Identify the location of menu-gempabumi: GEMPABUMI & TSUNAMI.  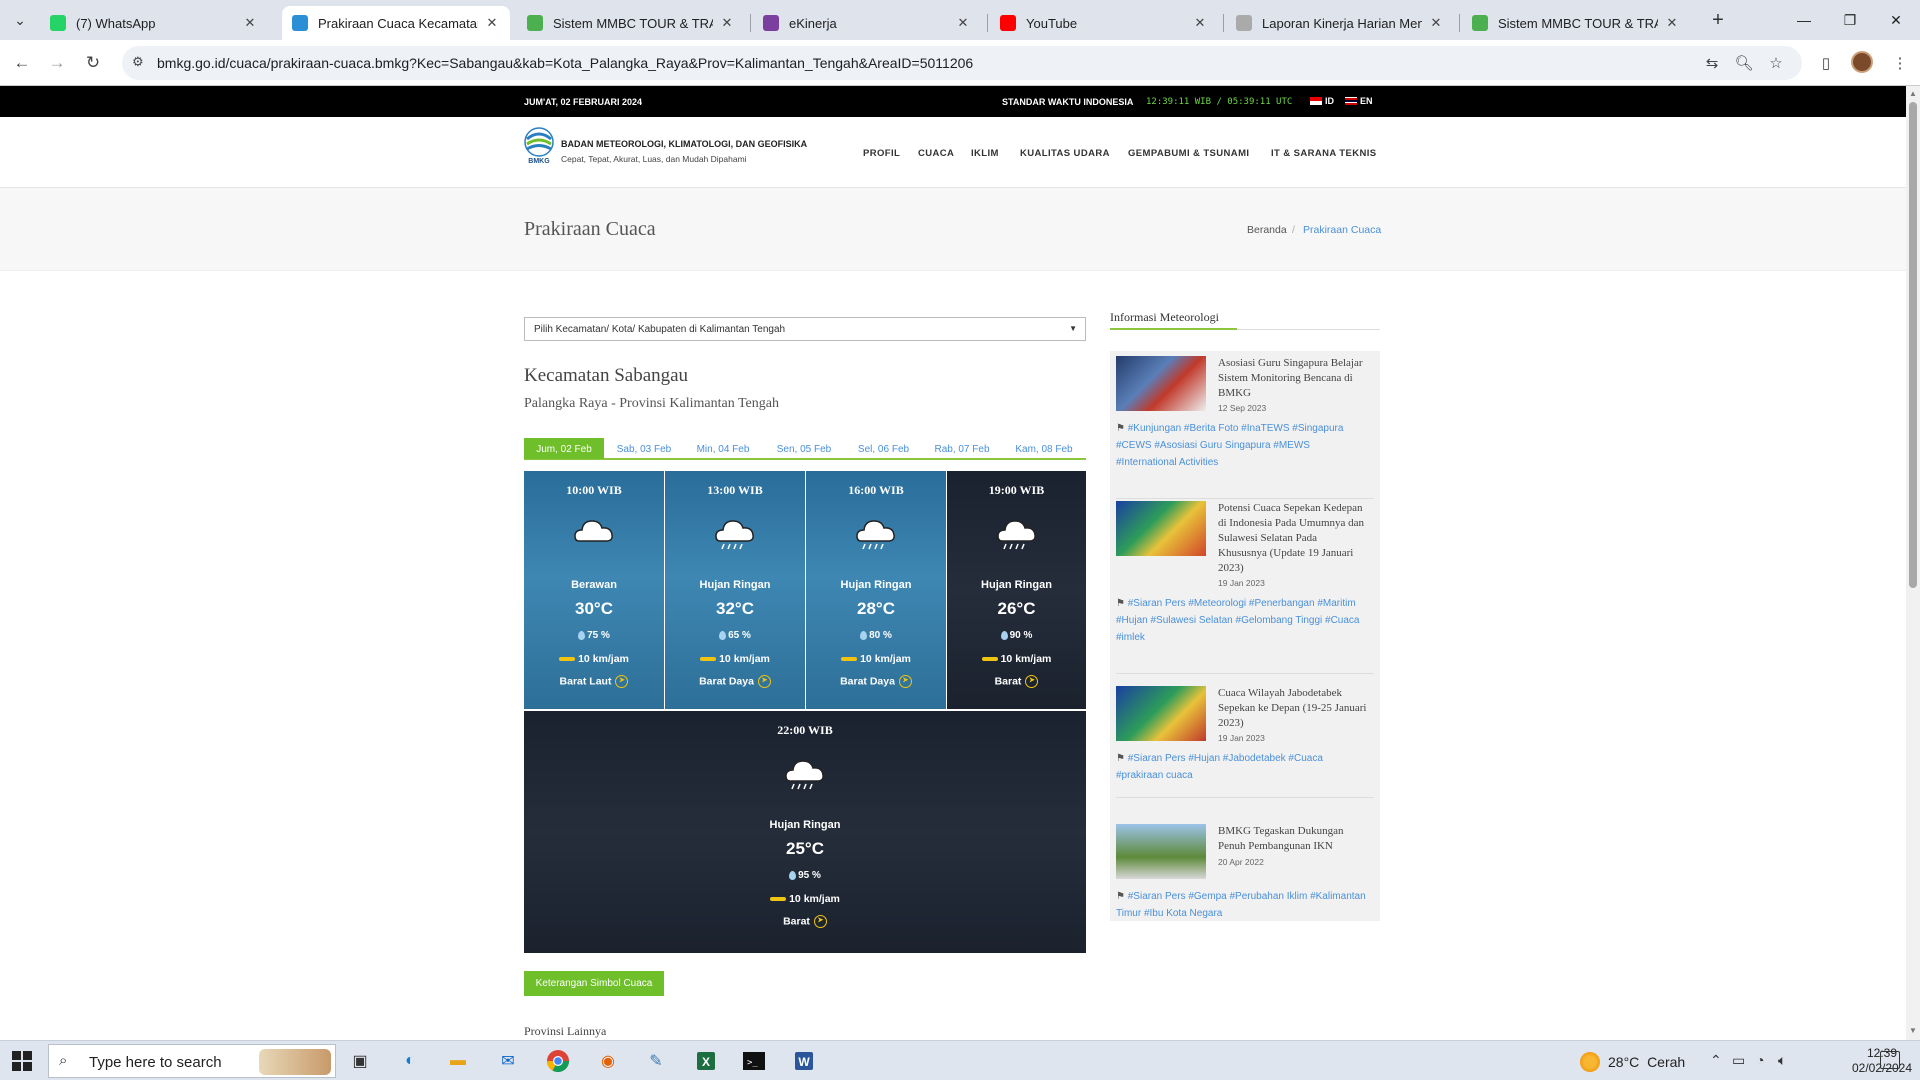
(1188, 153).